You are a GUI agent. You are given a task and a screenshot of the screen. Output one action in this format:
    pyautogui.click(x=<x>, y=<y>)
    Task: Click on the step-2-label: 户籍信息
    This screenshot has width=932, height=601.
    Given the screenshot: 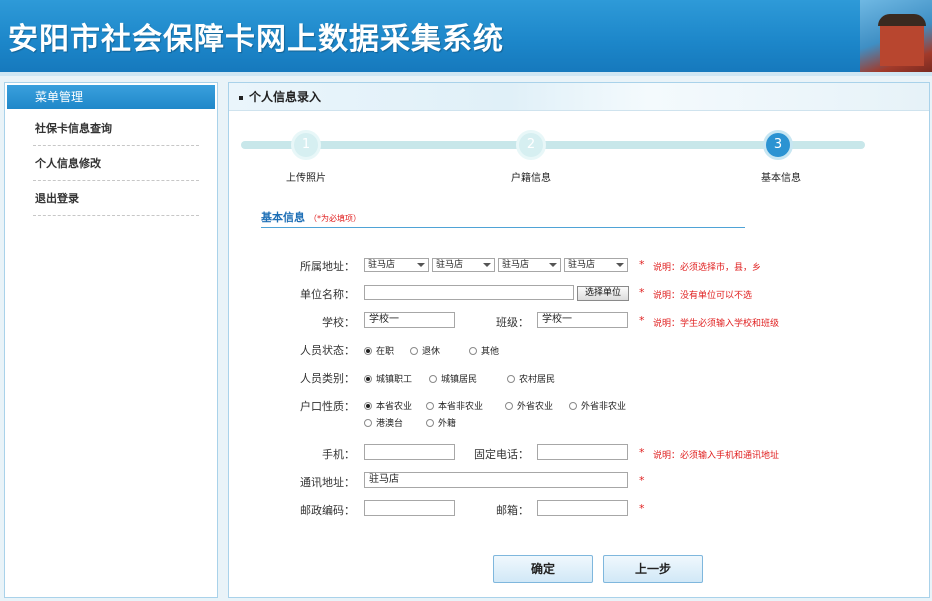 What is the action you would take?
    pyautogui.click(x=531, y=178)
    